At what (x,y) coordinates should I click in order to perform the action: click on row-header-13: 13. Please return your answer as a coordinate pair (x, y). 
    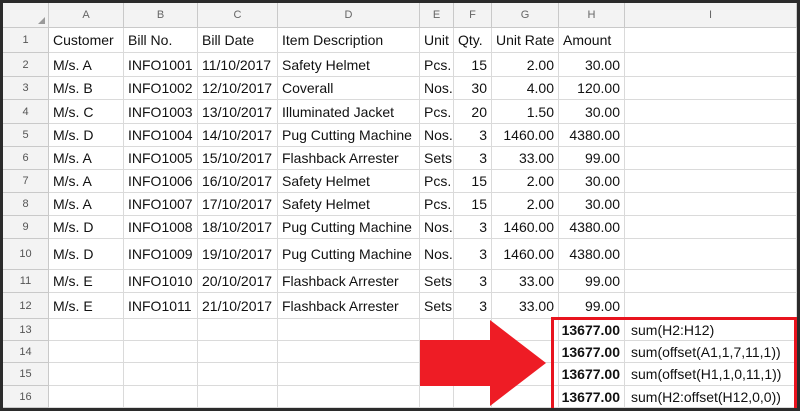
    Looking at the image, I should click on (26, 330).